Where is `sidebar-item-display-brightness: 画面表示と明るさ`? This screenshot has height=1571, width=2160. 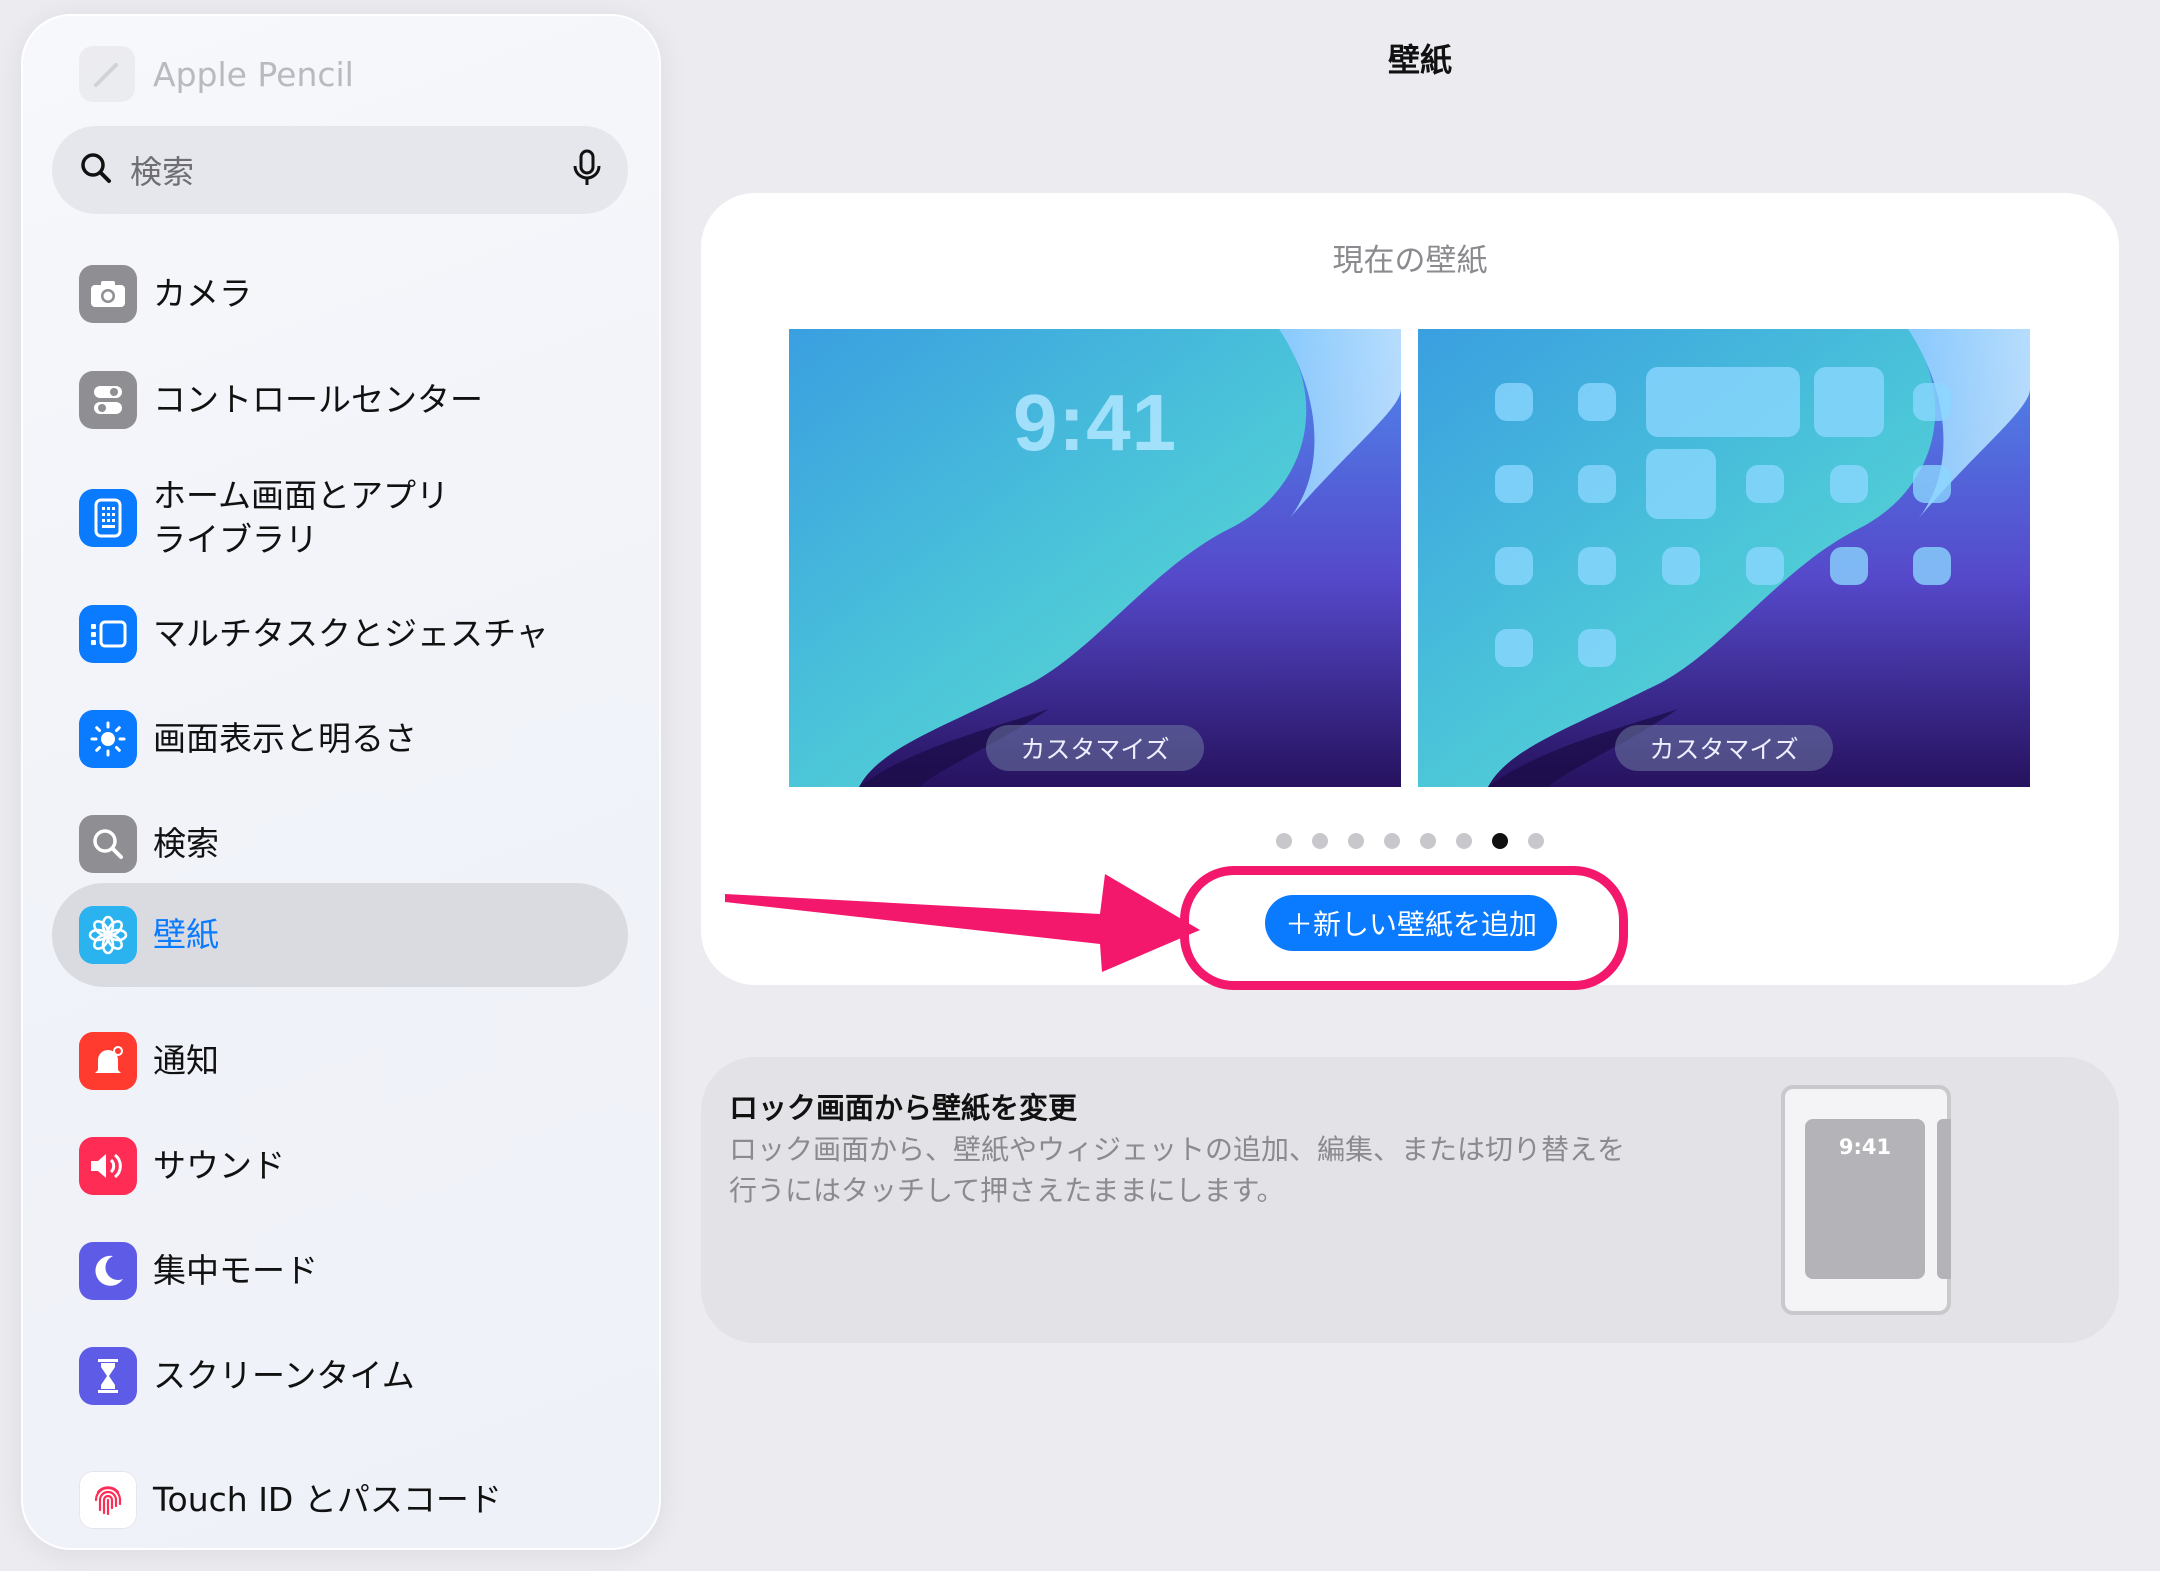 sidebar-item-display-brightness: 画面表示と明るさ is located at coordinates (340, 739).